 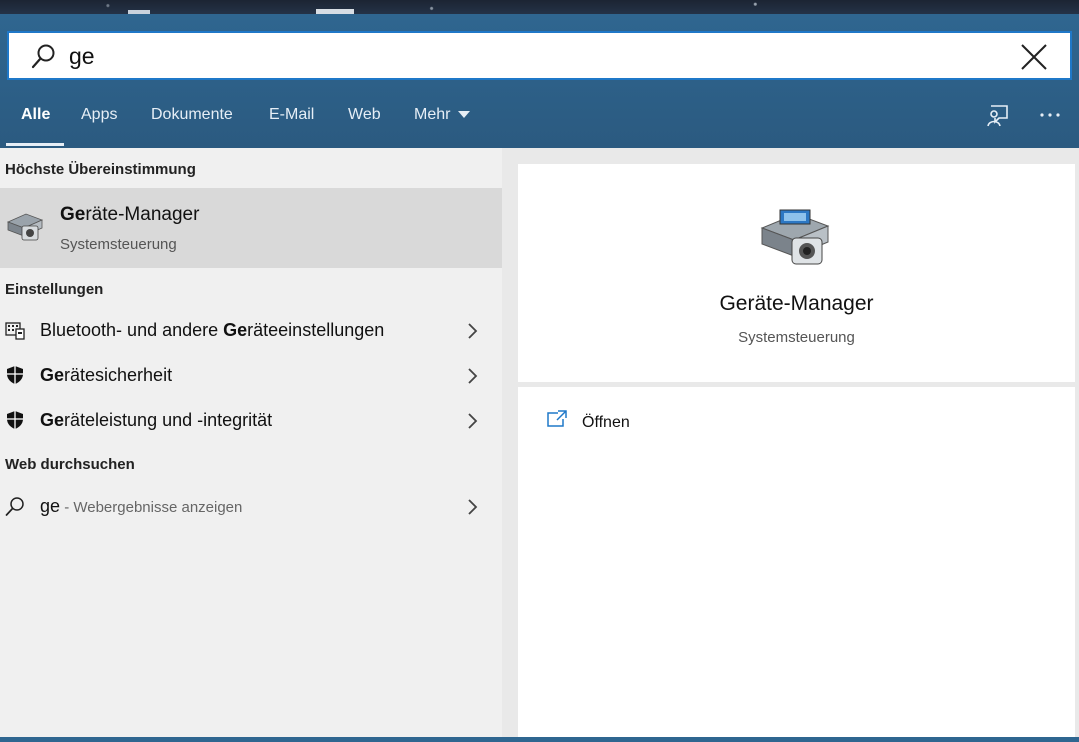 What do you see at coordinates (54, 289) in the screenshot?
I see `settings-heading: Einstellungen` at bounding box center [54, 289].